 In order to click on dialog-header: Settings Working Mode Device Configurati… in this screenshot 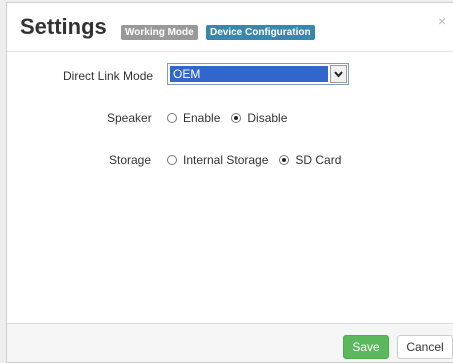, I will do `click(230, 27)`.